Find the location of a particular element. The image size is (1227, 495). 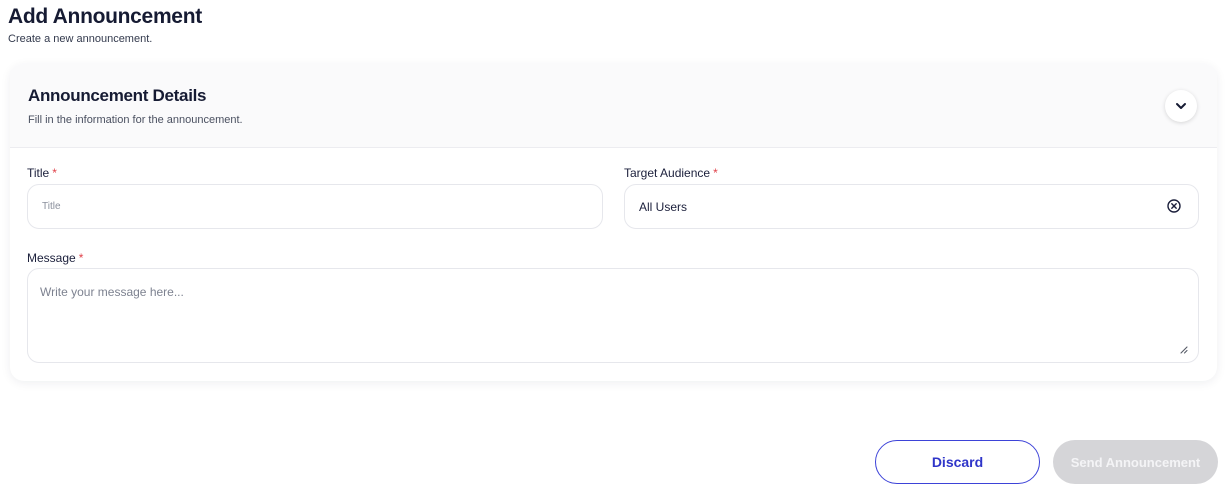

title-input-placeholder: Title is located at coordinates (51, 206).